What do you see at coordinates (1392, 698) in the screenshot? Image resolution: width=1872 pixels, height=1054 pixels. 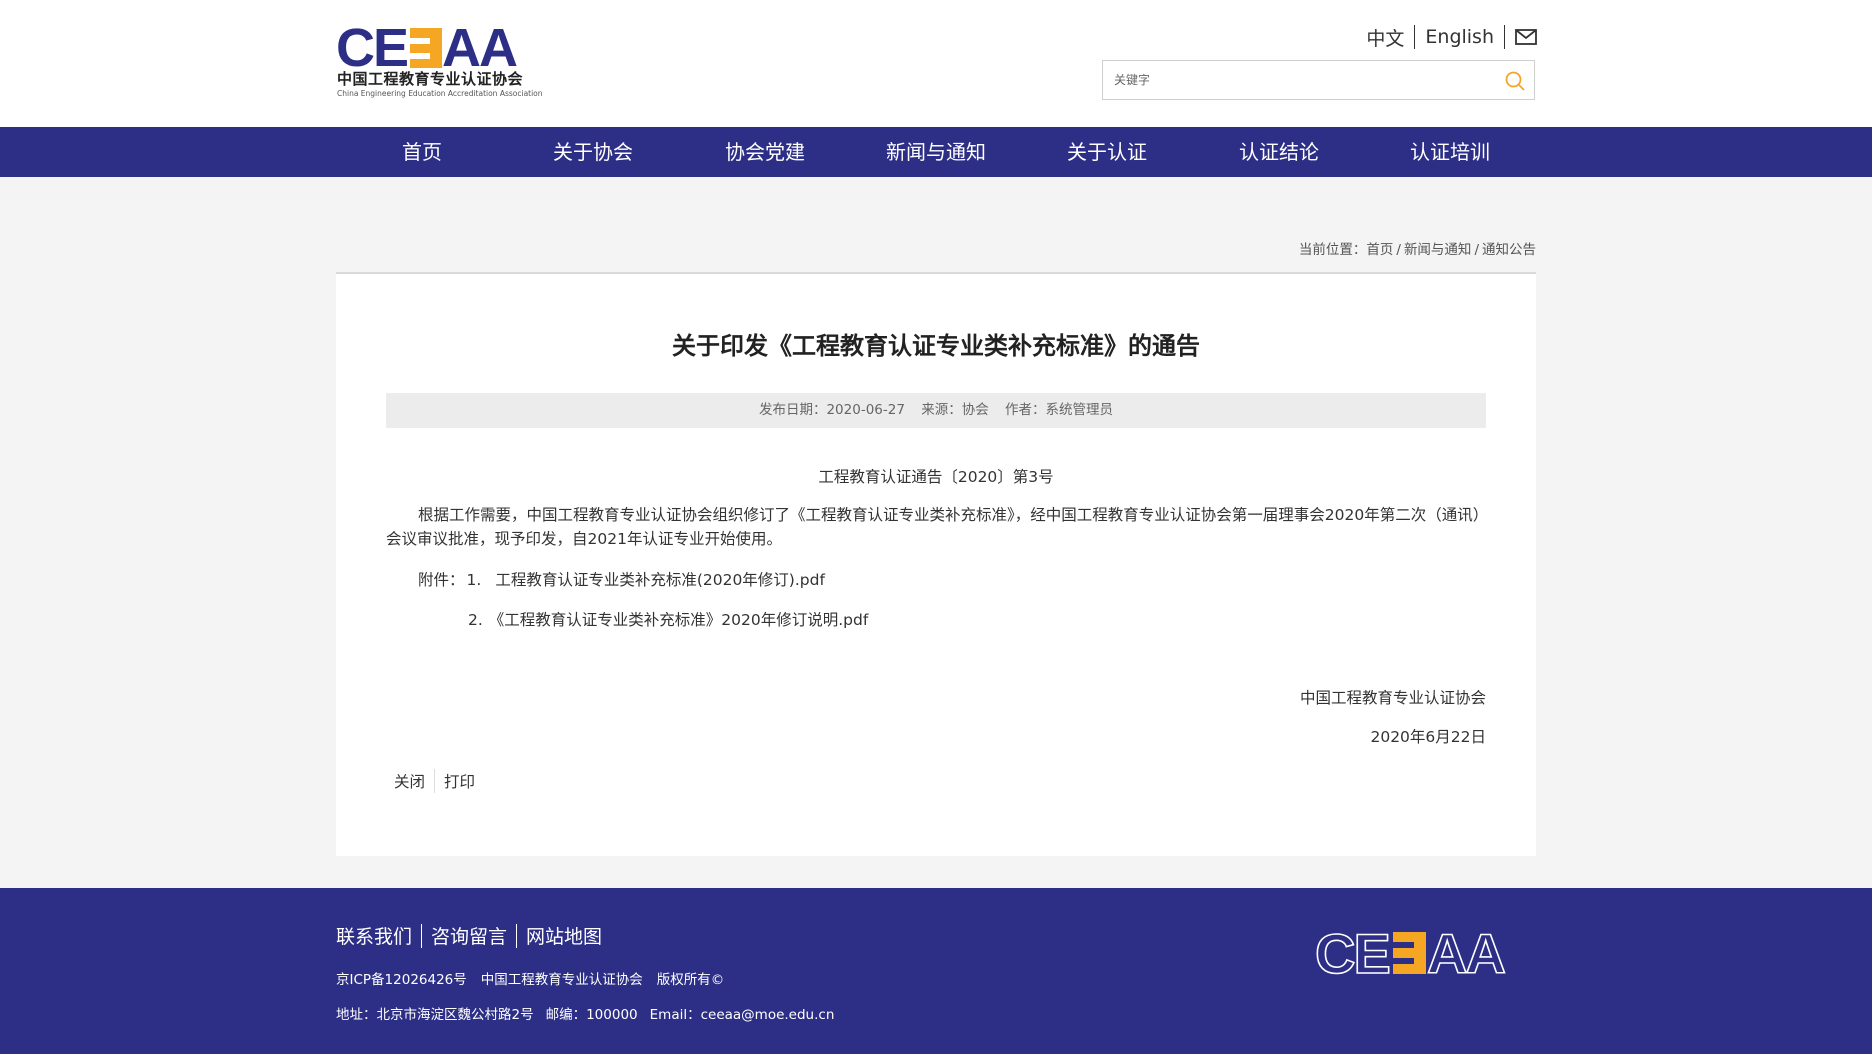 I see `signature-organization: 中国工程教育专业认证协会` at bounding box center [1392, 698].